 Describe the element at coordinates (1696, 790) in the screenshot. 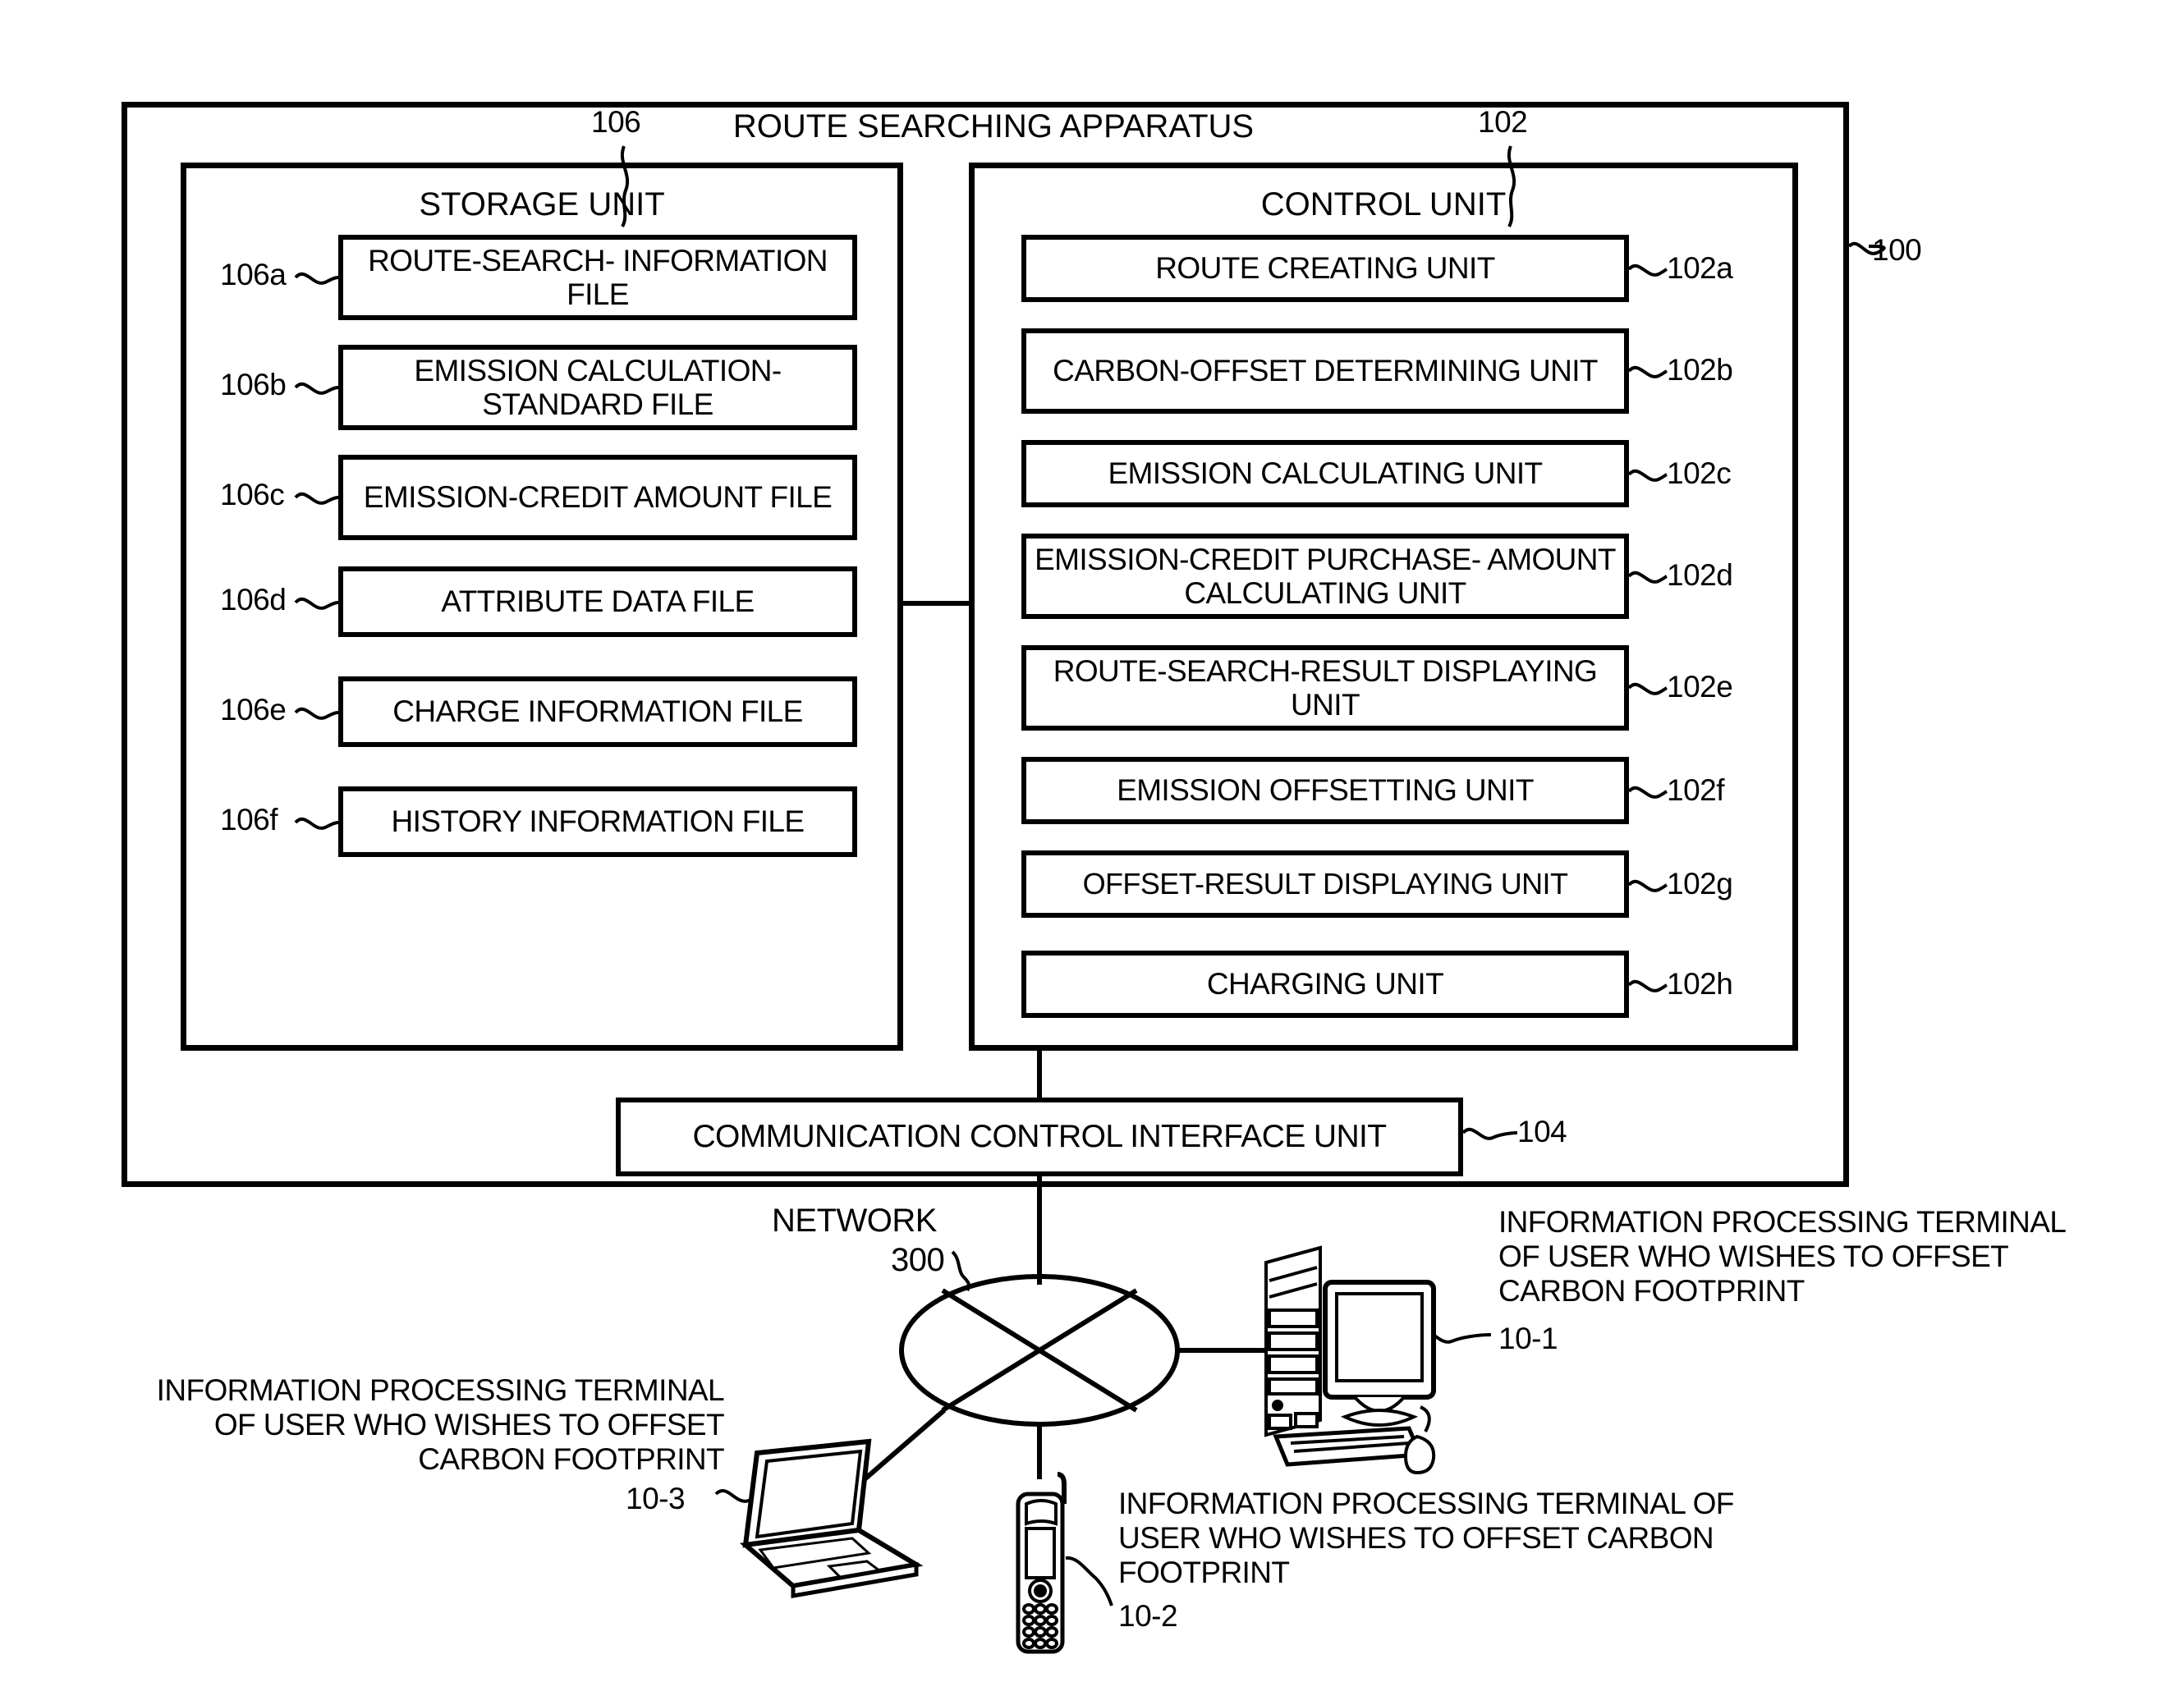

I see `ref-102f: 102f` at that location.